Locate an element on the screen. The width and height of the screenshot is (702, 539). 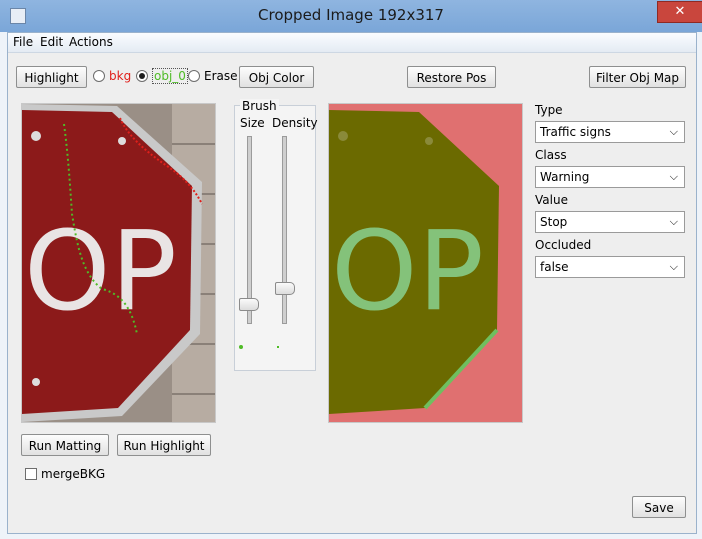
class-select: Warning ⌵ is located at coordinates (610, 177).